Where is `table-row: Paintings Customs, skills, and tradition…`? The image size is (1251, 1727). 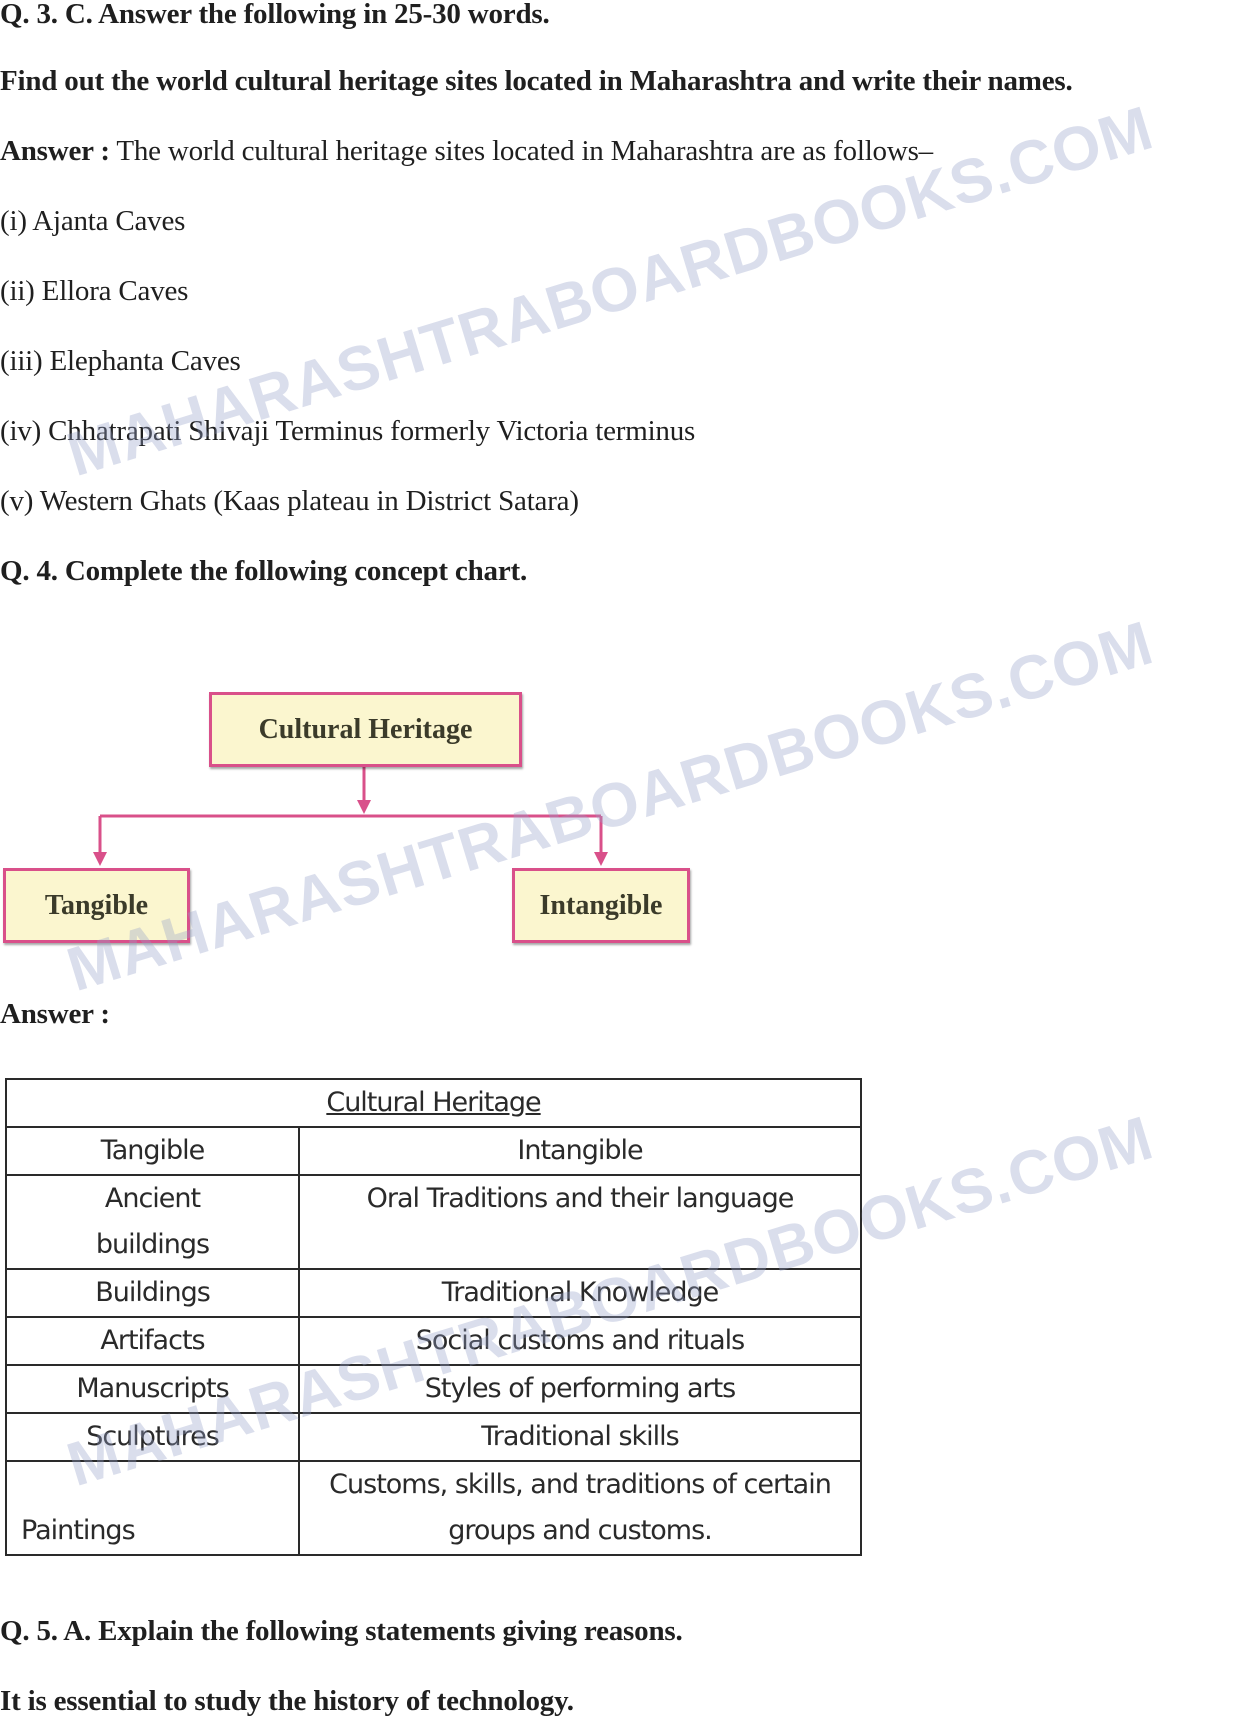 table-row: Paintings Customs, skills, and tradition… is located at coordinates (433, 1508).